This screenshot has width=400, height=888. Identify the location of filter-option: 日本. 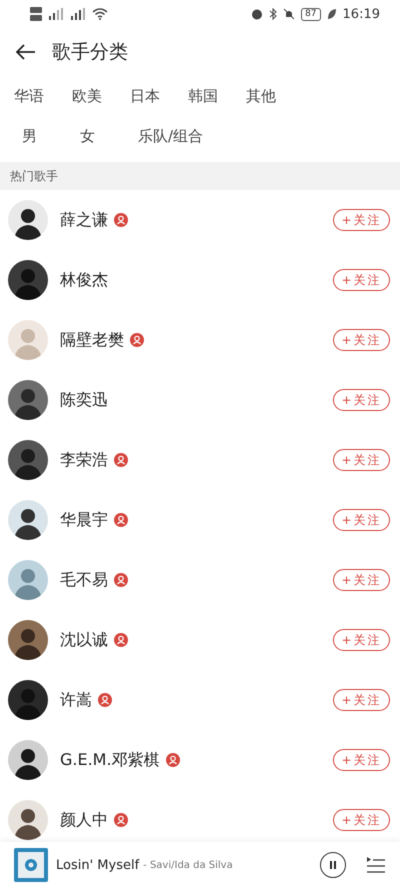
(146, 96).